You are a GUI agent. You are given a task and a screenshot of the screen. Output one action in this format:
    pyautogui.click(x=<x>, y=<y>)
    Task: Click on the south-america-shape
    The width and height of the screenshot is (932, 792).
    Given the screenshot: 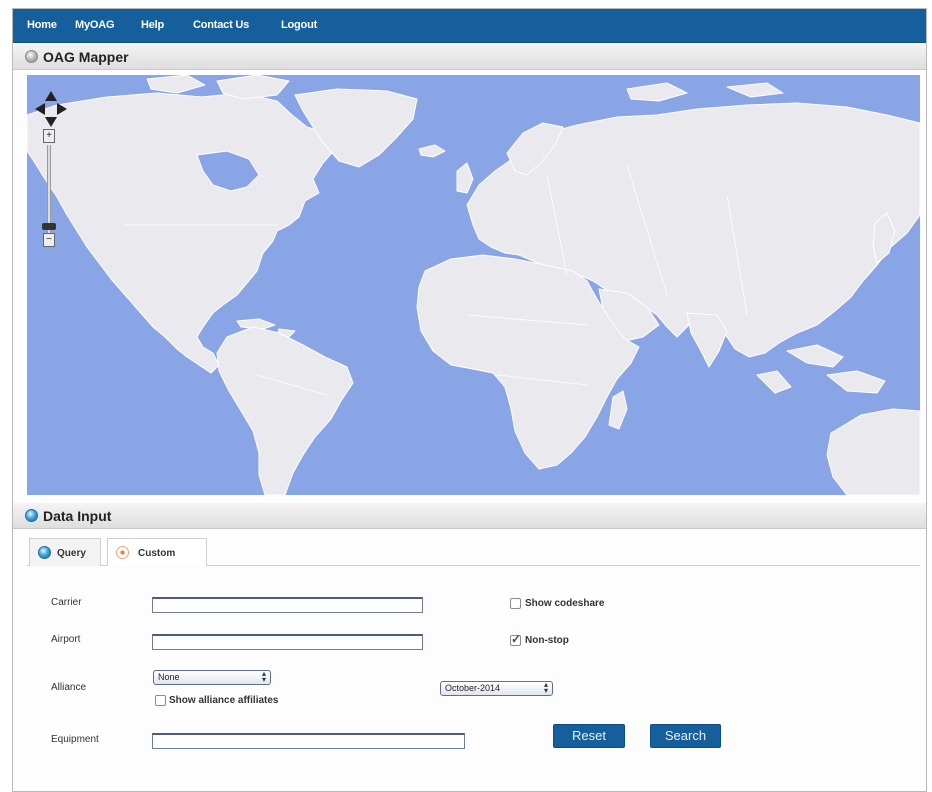 What is the action you would take?
    pyautogui.click(x=285, y=410)
    